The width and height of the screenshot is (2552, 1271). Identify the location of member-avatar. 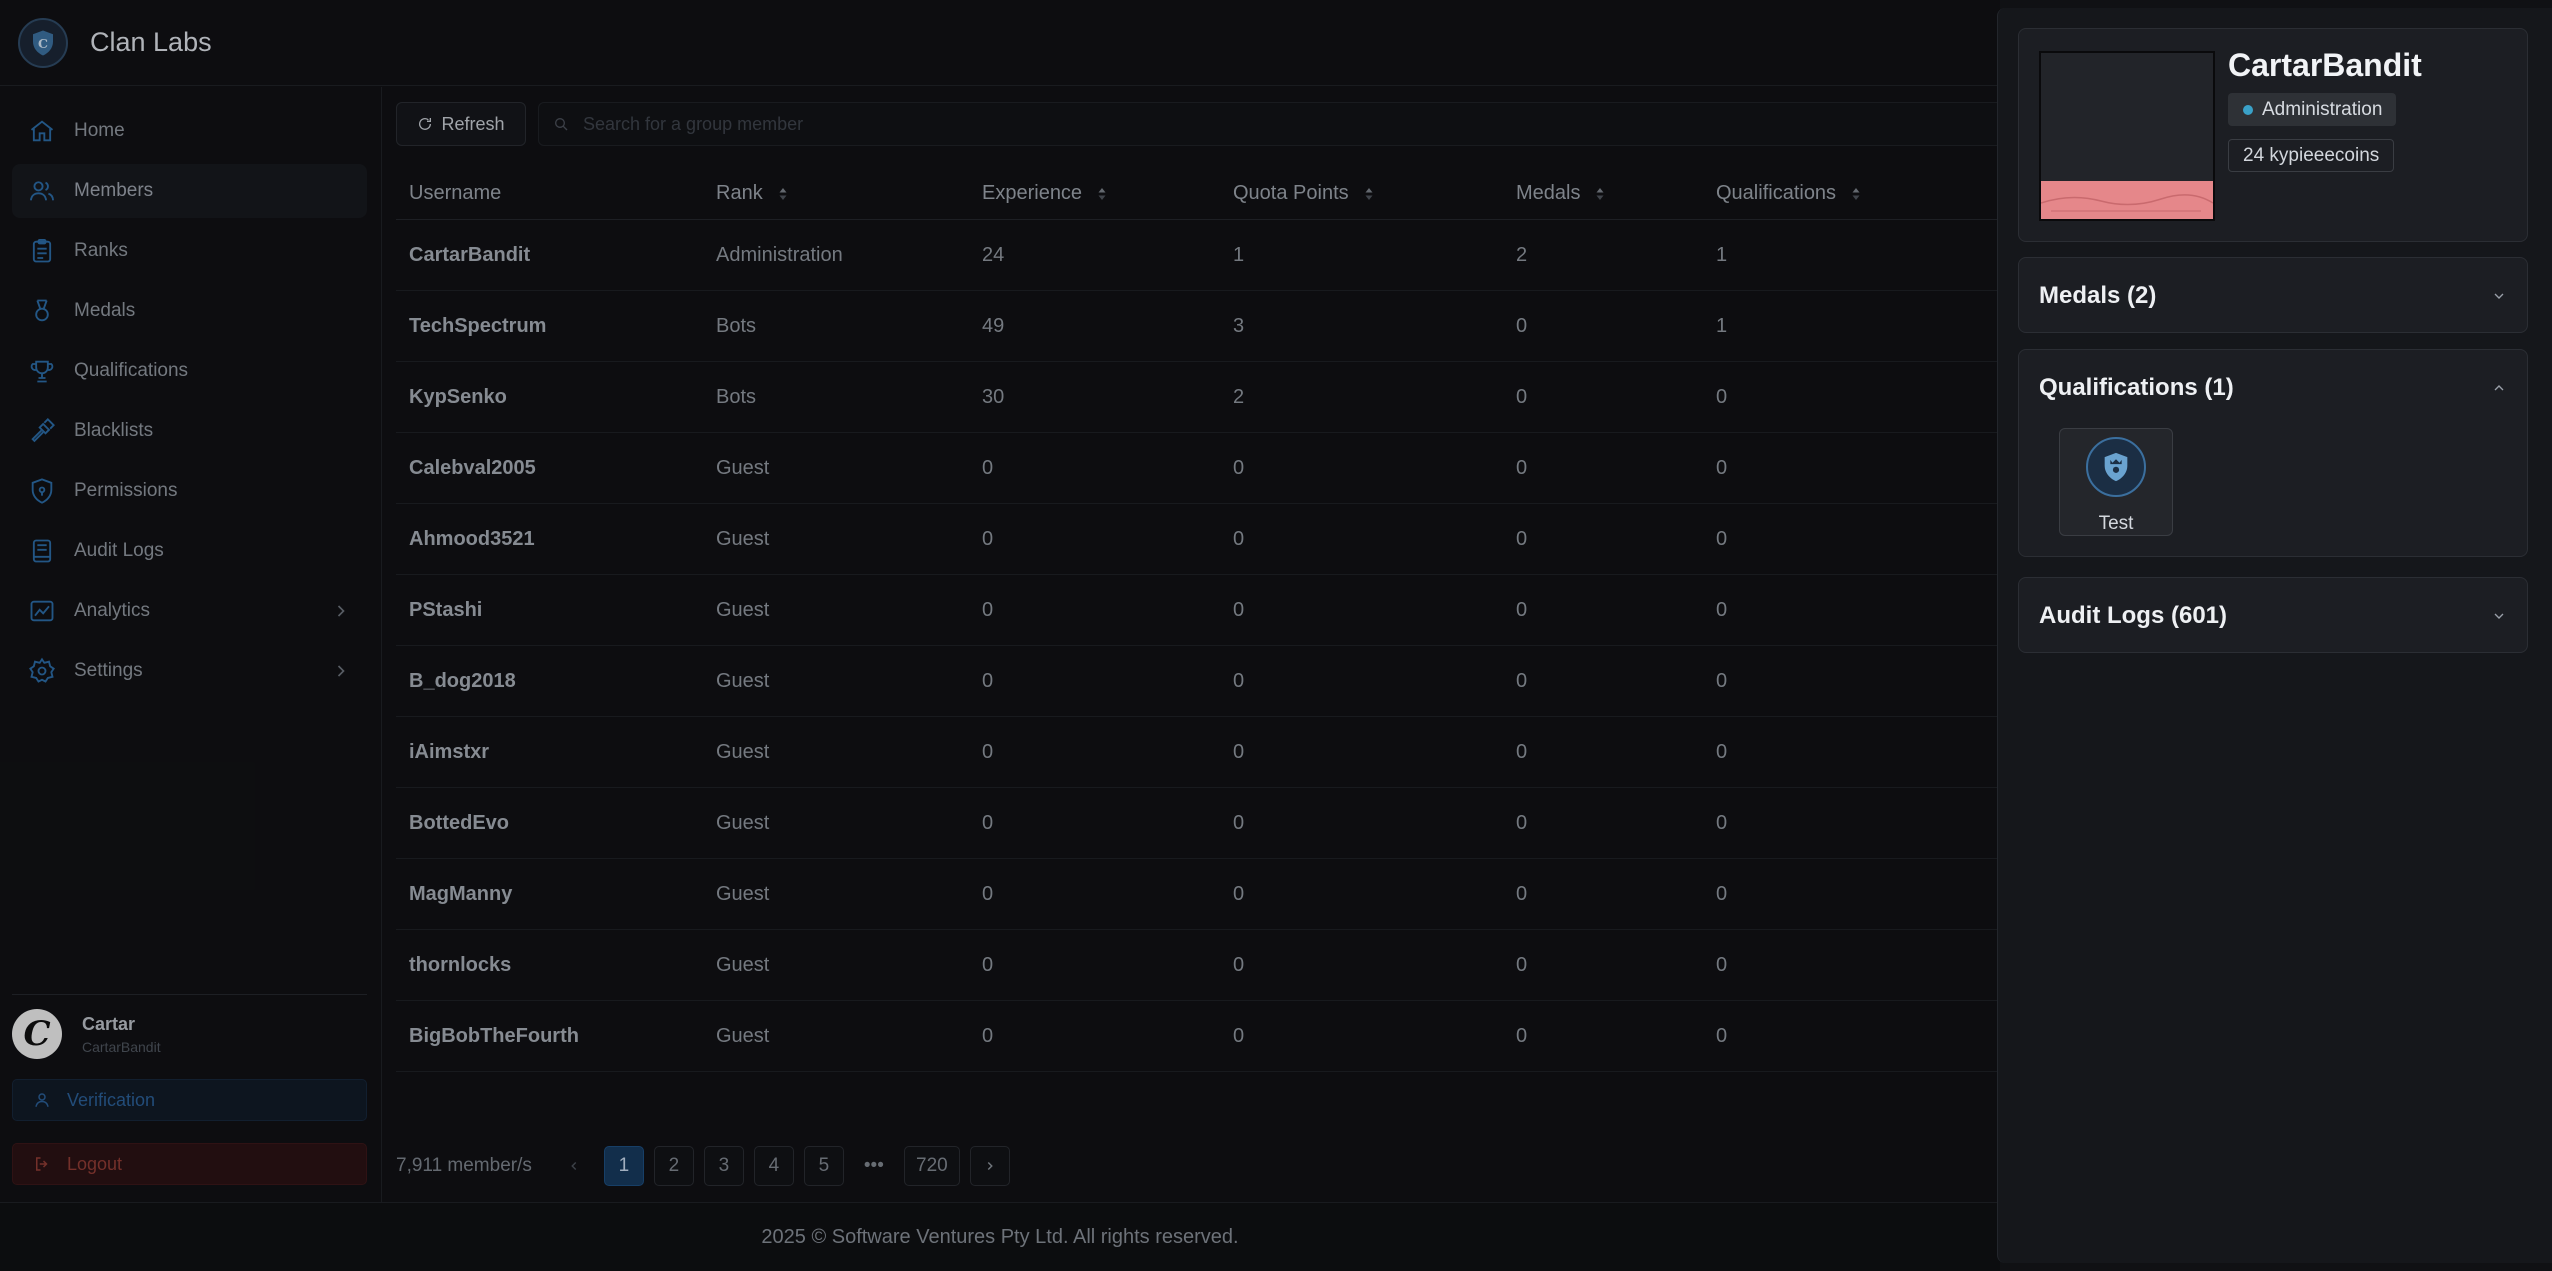
(2127, 136).